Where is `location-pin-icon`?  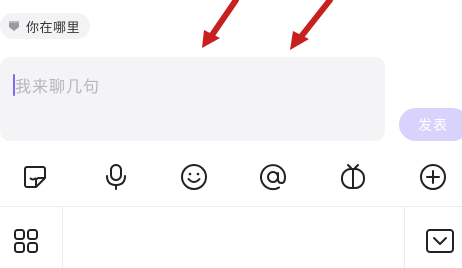
location-pin-icon is located at coordinates (14, 26).